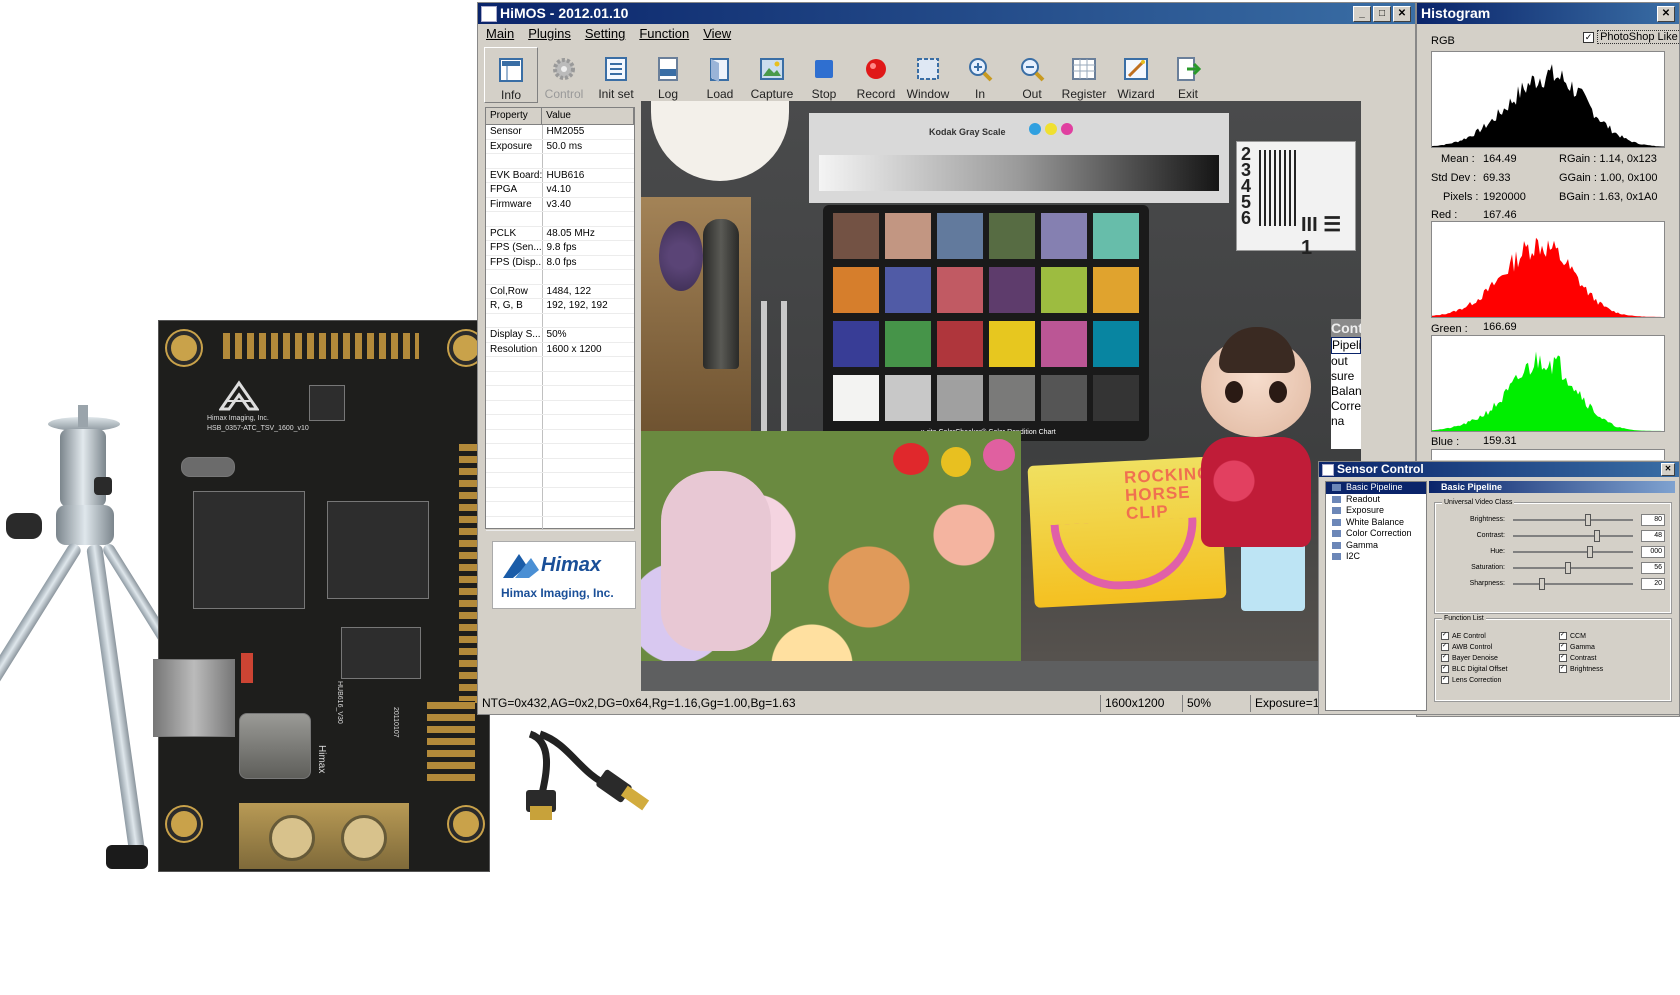 The image size is (1680, 995). Describe the element at coordinates (1382, 14) in the screenshot. I see `maximize-button: □` at that location.